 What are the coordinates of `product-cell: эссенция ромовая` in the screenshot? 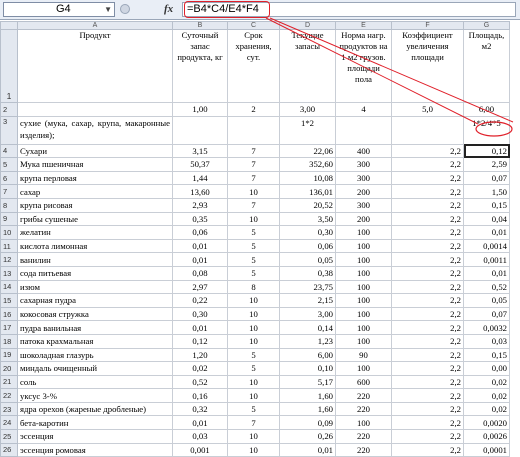 It's located at (95, 449).